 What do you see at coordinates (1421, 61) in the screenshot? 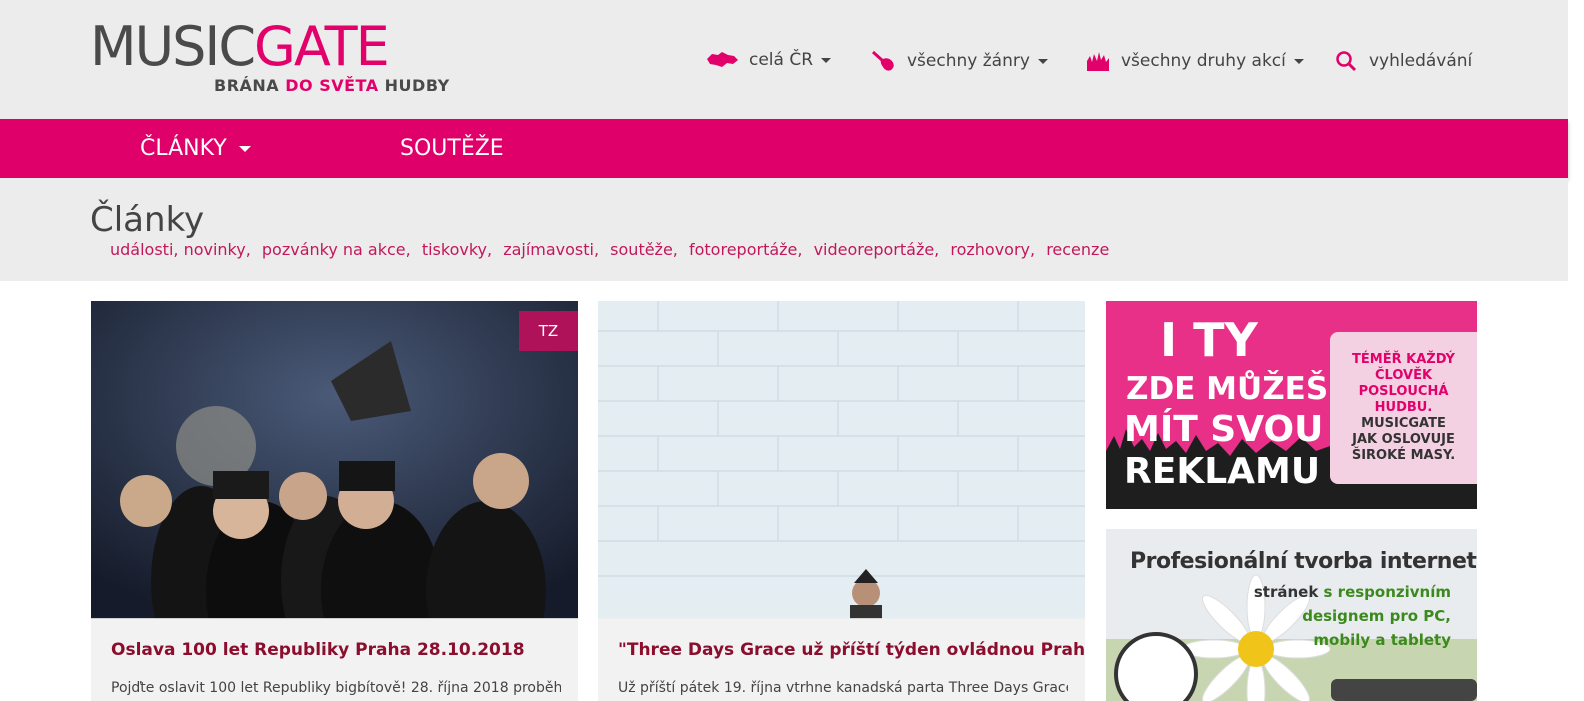
I see `search-label: vyhledávání` at bounding box center [1421, 61].